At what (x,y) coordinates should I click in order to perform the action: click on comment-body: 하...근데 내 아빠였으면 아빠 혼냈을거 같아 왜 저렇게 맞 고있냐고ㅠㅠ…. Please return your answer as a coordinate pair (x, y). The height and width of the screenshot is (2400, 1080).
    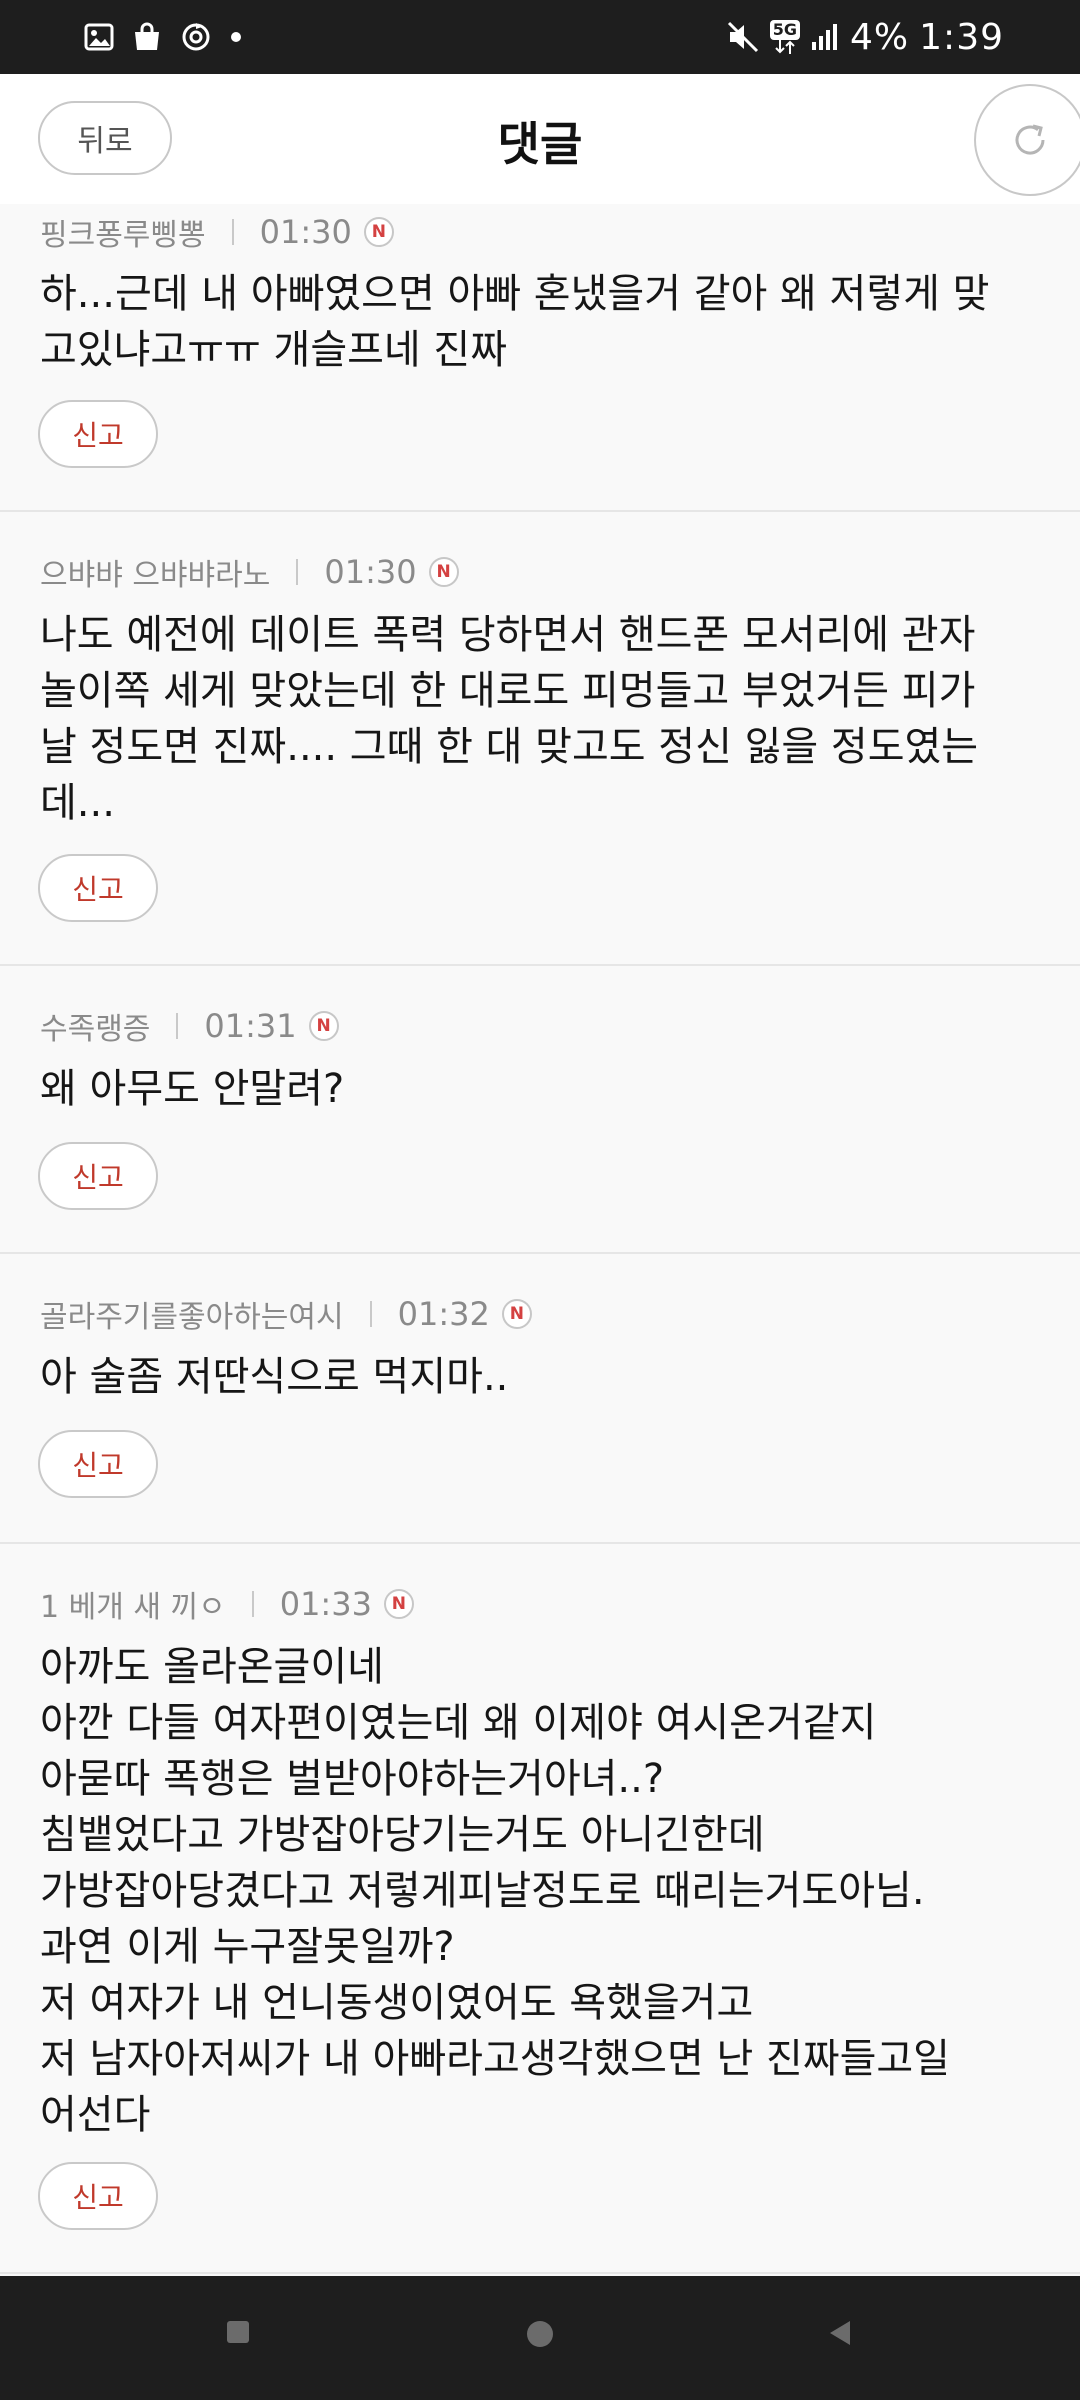
    Looking at the image, I should click on (515, 322).